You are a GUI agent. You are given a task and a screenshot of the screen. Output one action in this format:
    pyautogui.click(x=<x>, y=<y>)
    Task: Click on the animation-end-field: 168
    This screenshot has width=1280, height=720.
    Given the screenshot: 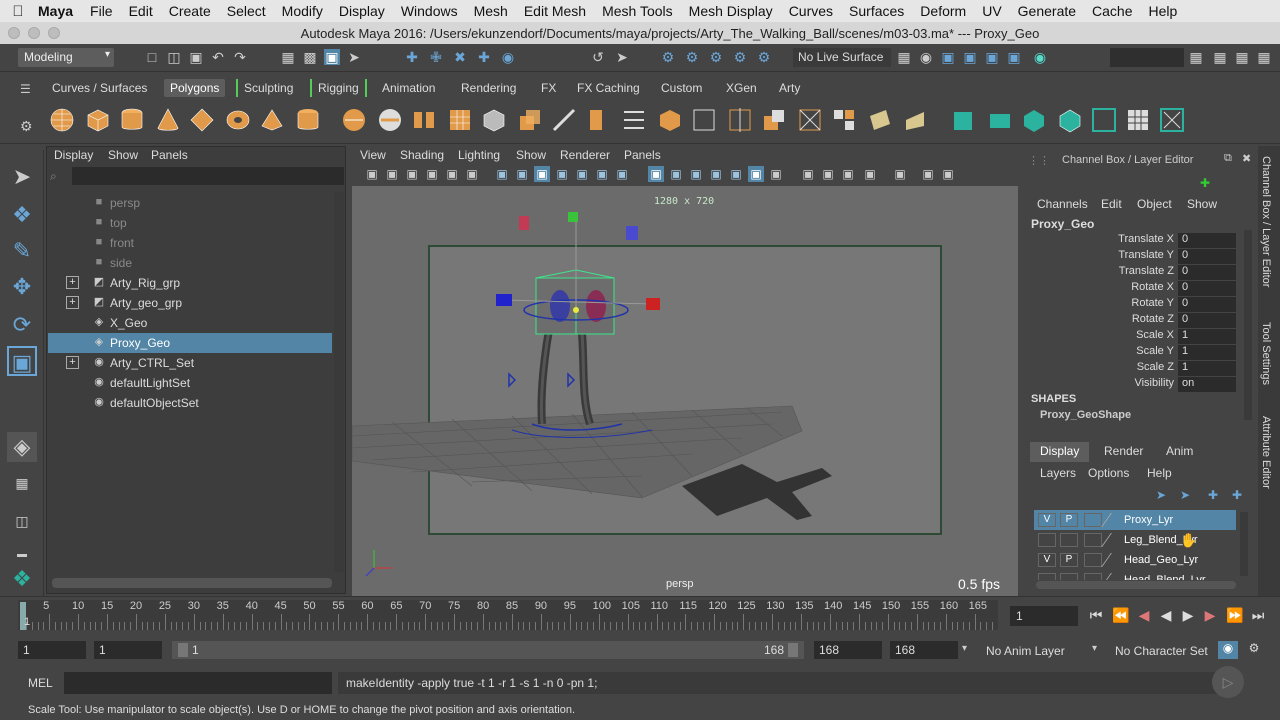 What is the action you would take?
    pyautogui.click(x=924, y=650)
    